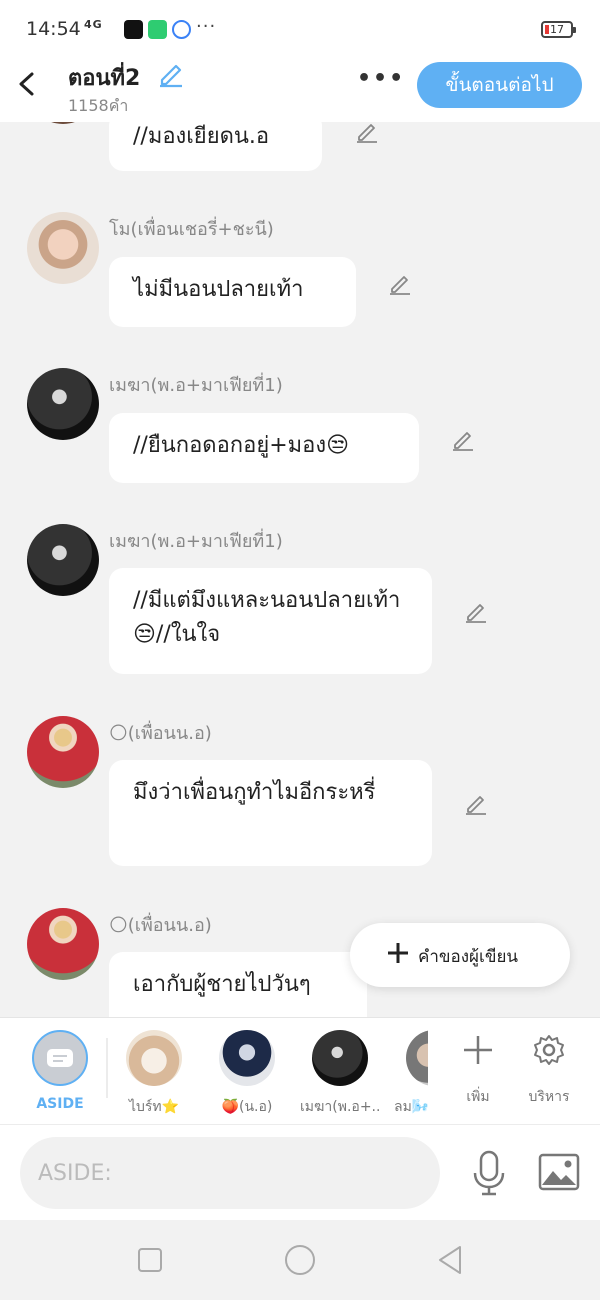  What do you see at coordinates (549, 1050) in the screenshot?
I see `gear-icon` at bounding box center [549, 1050].